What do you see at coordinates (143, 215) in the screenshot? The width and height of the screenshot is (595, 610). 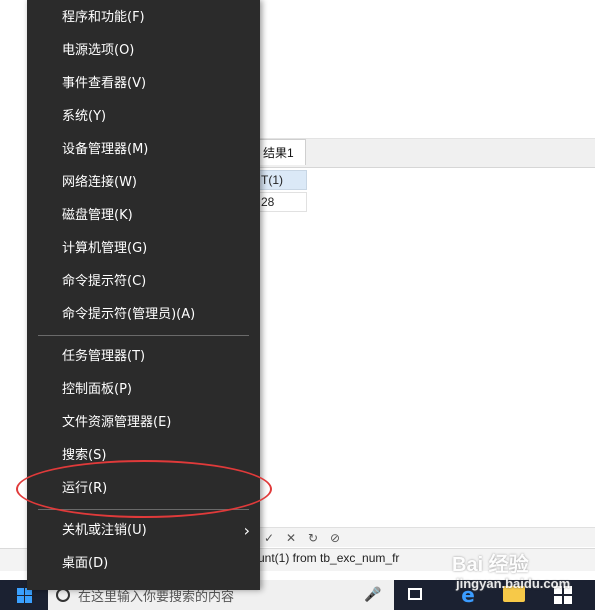 I see `menu-item-disk-management: 磁盘管理(K)` at bounding box center [143, 215].